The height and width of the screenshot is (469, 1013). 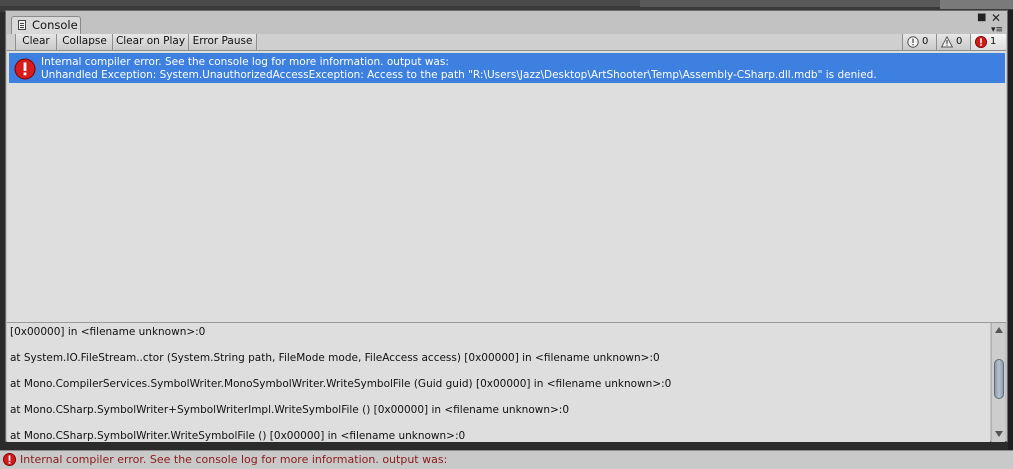 What do you see at coordinates (913, 42) in the screenshot?
I see `info-icon` at bounding box center [913, 42].